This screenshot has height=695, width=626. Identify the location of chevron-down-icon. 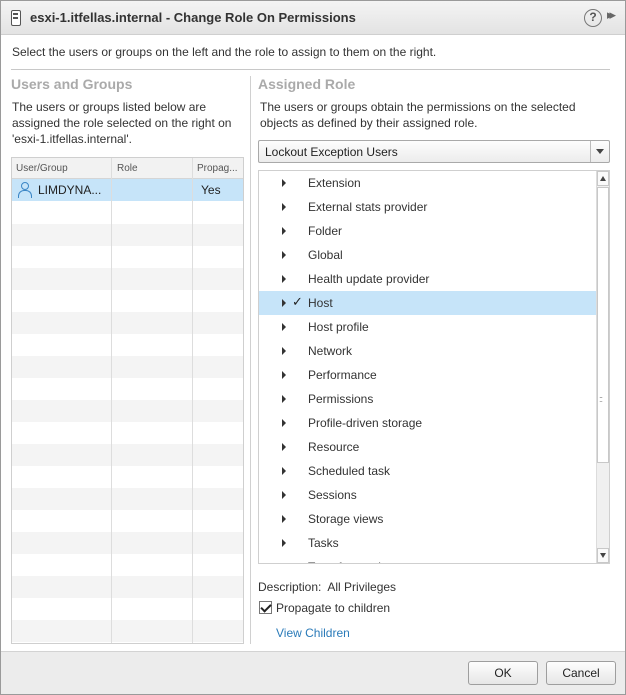
(599, 151).